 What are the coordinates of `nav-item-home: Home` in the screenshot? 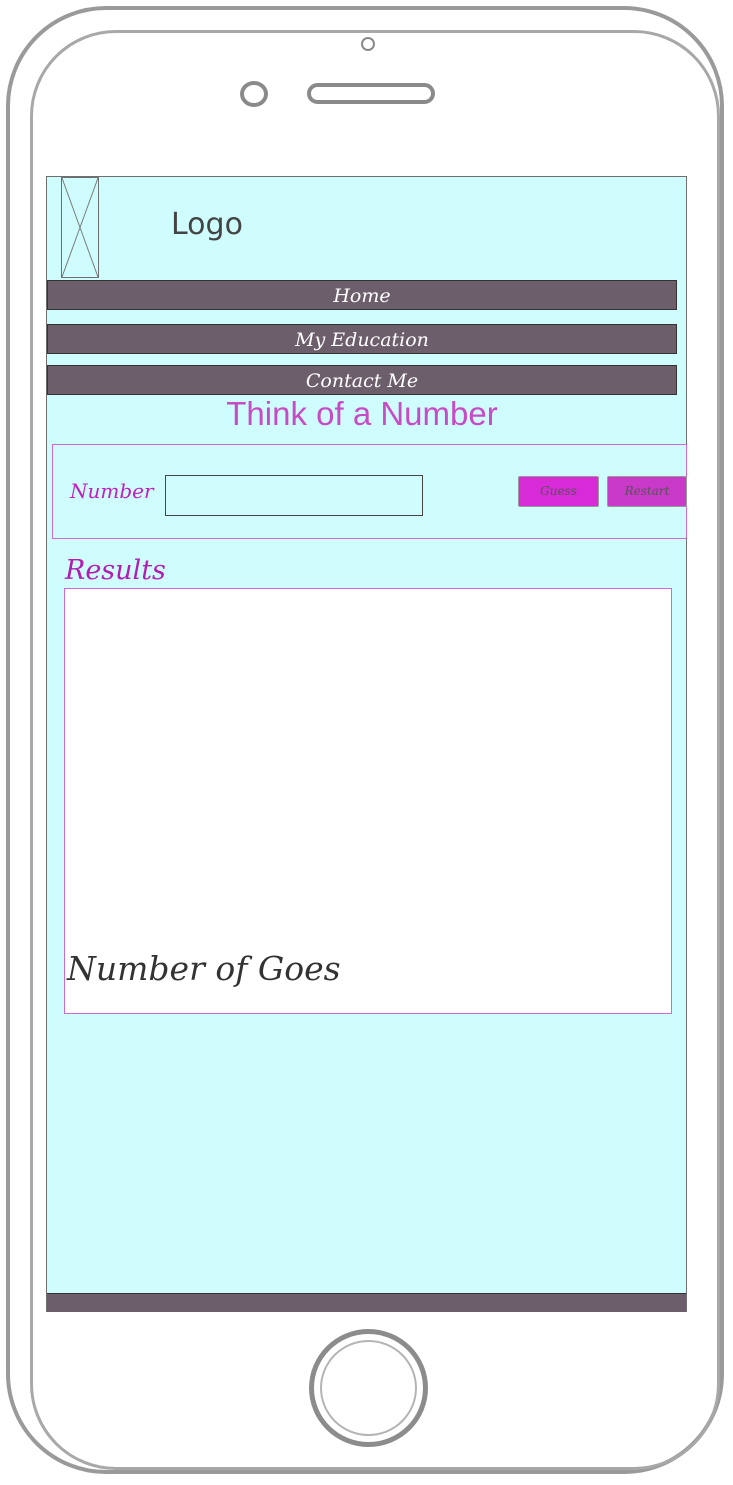 It's located at (362, 295).